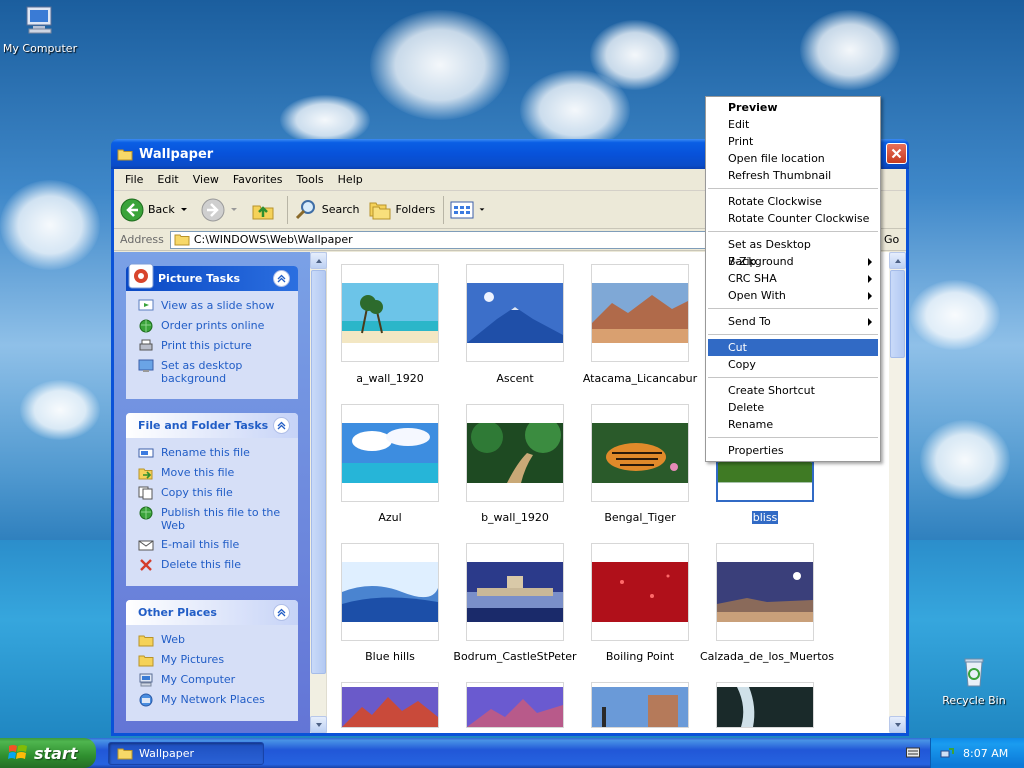  What do you see at coordinates (401, 210) in the screenshot?
I see `folders-button: Folders` at bounding box center [401, 210].